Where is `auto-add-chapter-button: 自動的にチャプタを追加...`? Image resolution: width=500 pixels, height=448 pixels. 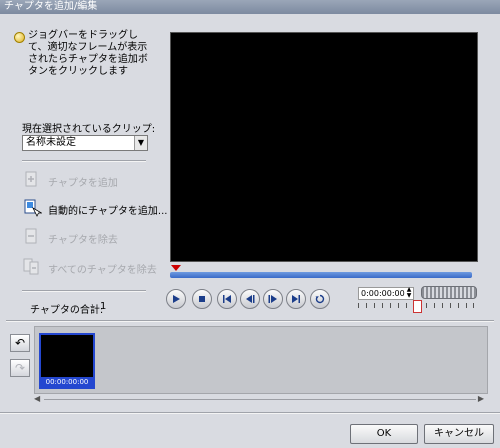
auto-add-chapter-button: 自動的にチャプタを追加... is located at coordinates (94, 209).